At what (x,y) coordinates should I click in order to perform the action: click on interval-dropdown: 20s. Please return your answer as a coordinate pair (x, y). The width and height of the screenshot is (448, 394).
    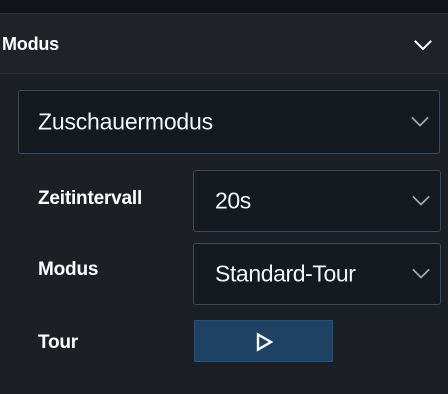
    Looking at the image, I should click on (317, 201).